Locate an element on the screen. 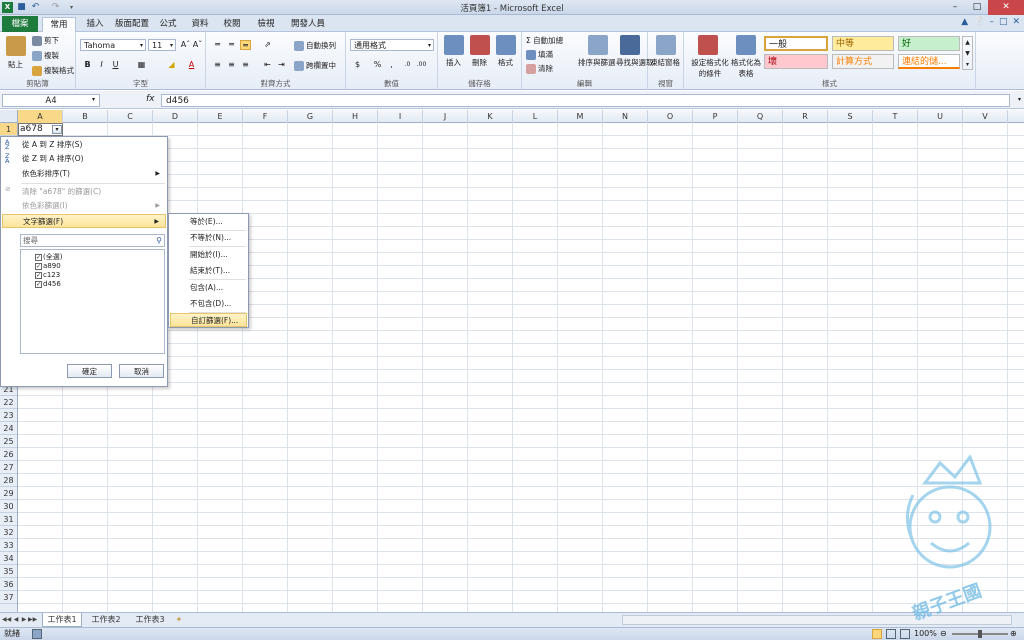  normal-view-icon is located at coordinates (877, 634).